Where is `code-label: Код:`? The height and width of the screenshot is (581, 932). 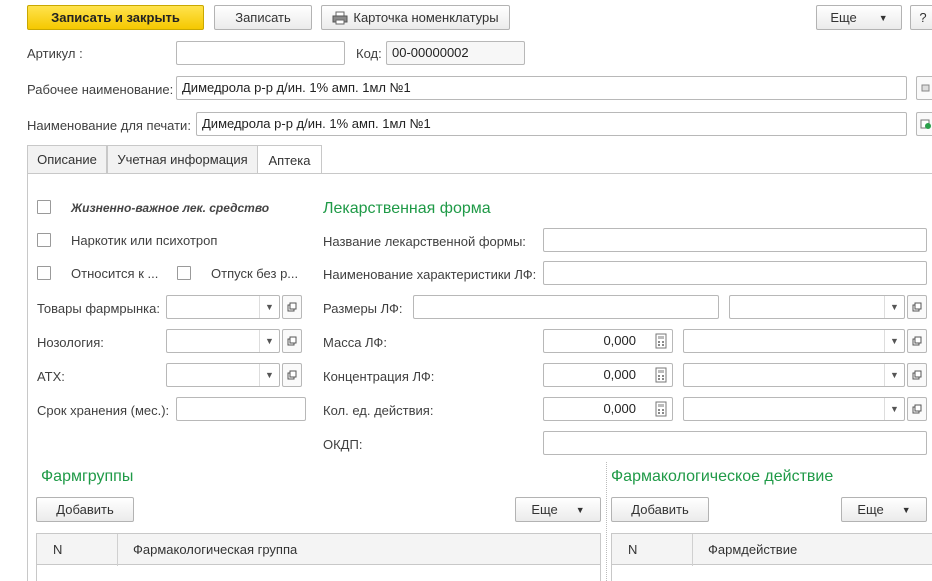 code-label: Код: is located at coordinates (369, 53).